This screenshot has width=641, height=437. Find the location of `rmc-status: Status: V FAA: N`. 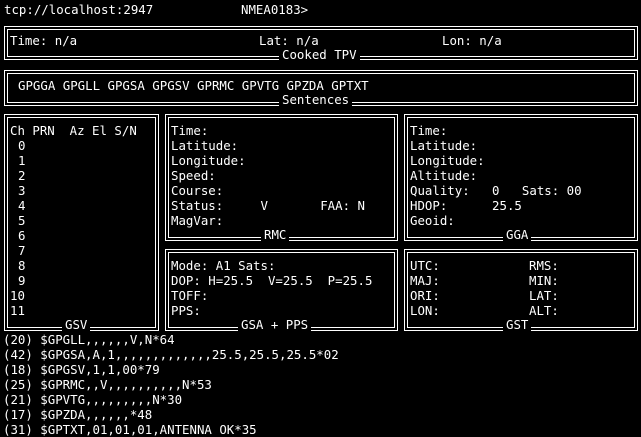

rmc-status: Status: V FAA: N is located at coordinates (268, 205).